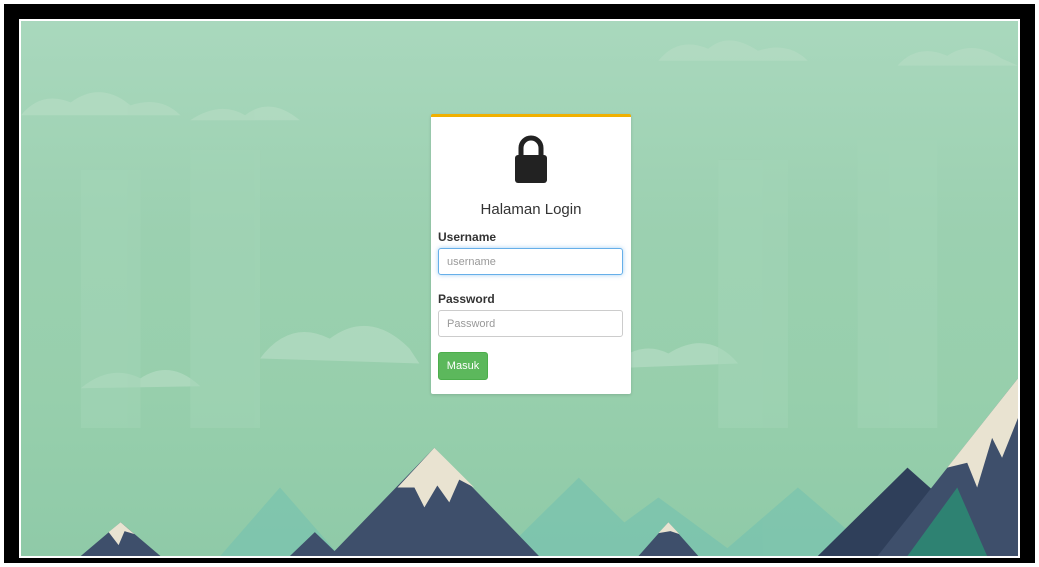  I want to click on login-card: Halaman Login Username Password Masuk, so click(531, 254).